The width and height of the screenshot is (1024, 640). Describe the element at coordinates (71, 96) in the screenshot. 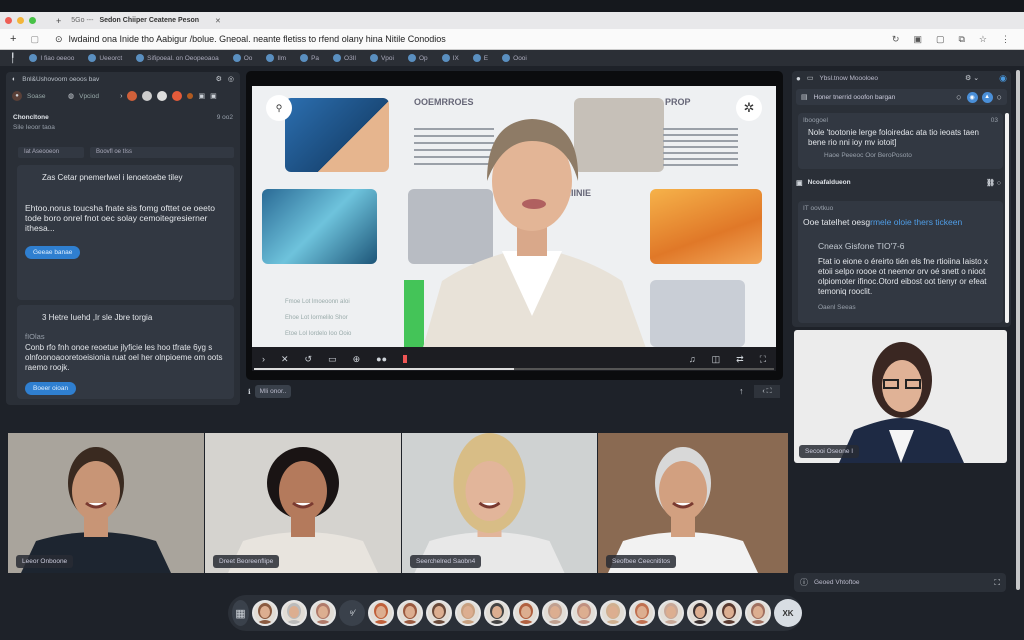

I see `image-icon: ◍` at that location.